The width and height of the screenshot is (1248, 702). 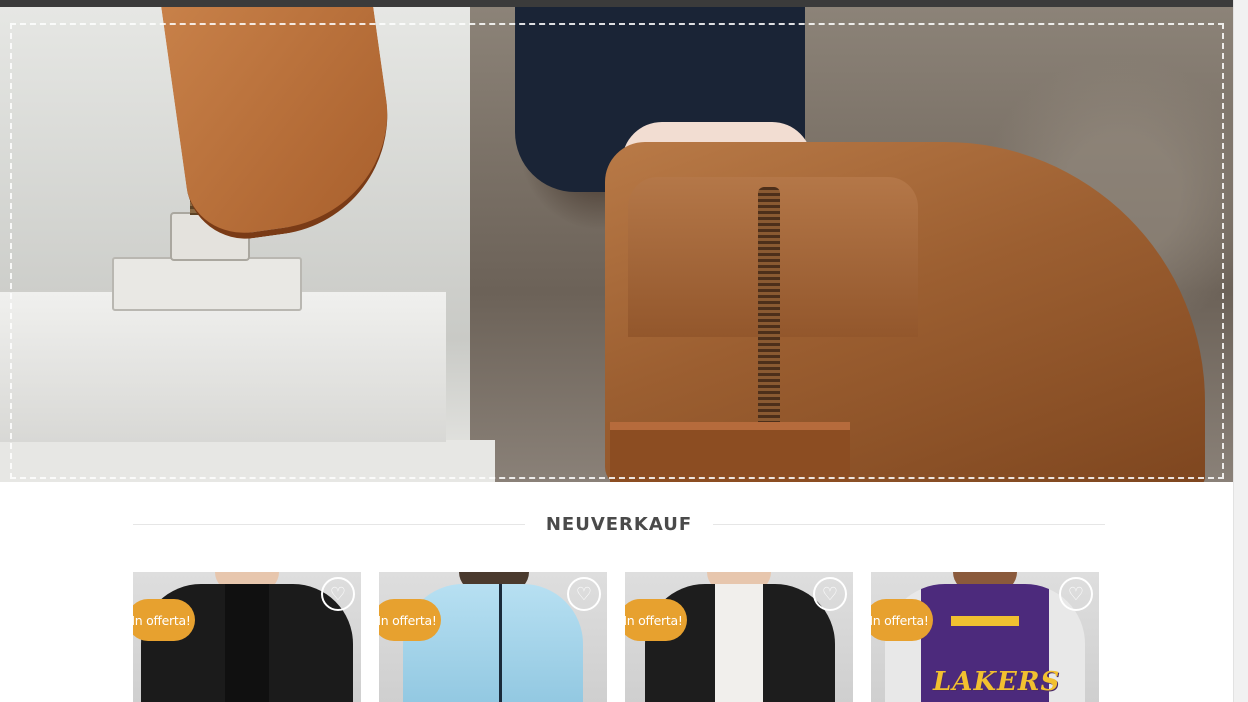 I want to click on top-bar, so click(x=624, y=3).